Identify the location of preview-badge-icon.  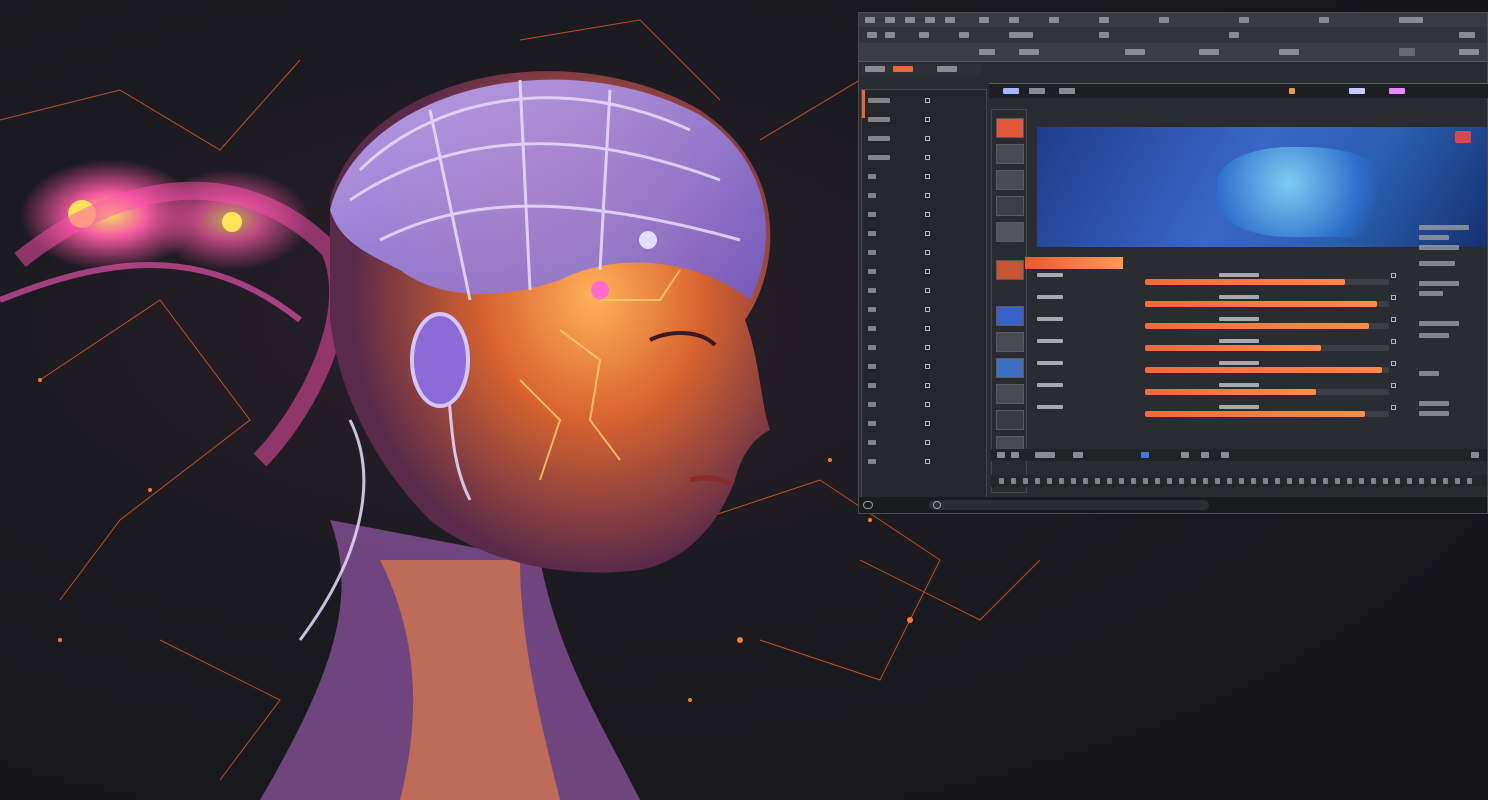
(1463, 137).